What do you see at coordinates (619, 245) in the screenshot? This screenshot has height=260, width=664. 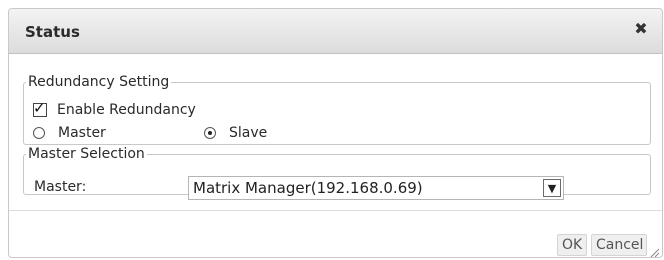 I see `cancel-button: Cancel` at bounding box center [619, 245].